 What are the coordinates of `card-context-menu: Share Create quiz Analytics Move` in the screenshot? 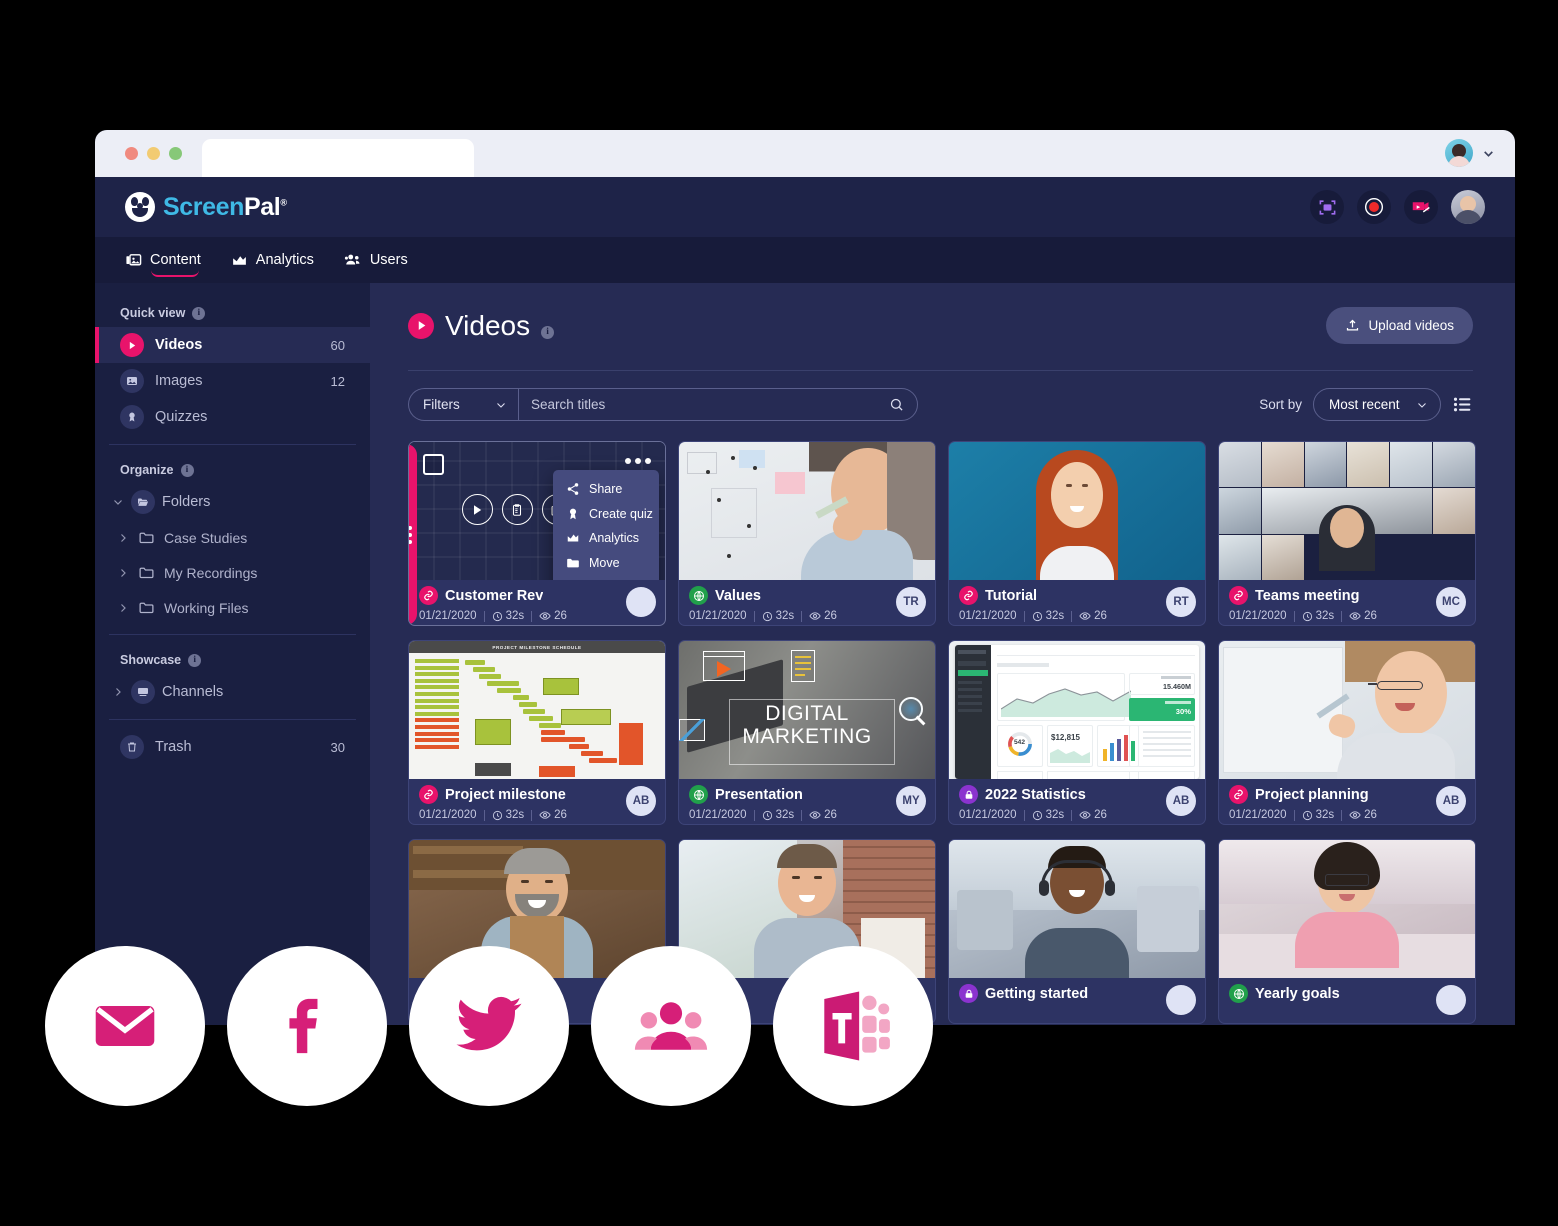 It's located at (606, 525).